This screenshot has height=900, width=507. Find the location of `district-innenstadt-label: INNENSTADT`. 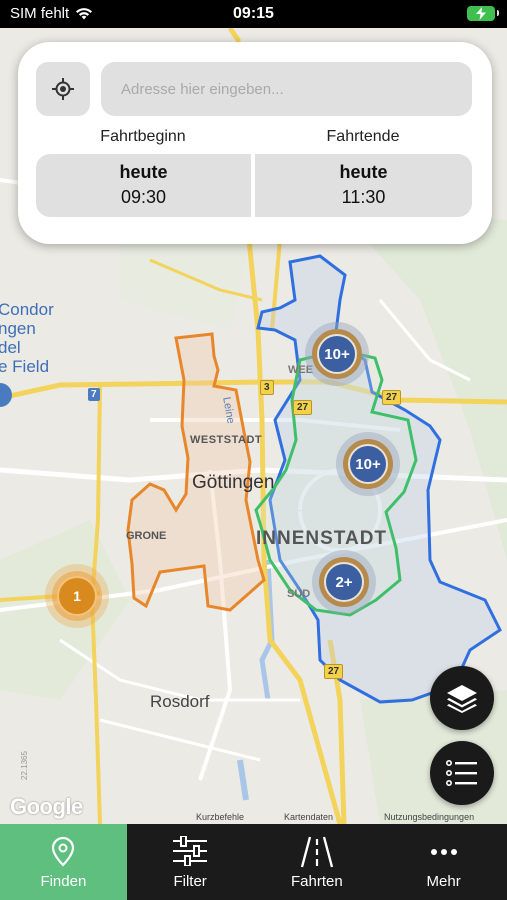

district-innenstadt-label: INNENSTADT is located at coordinates (322, 538).